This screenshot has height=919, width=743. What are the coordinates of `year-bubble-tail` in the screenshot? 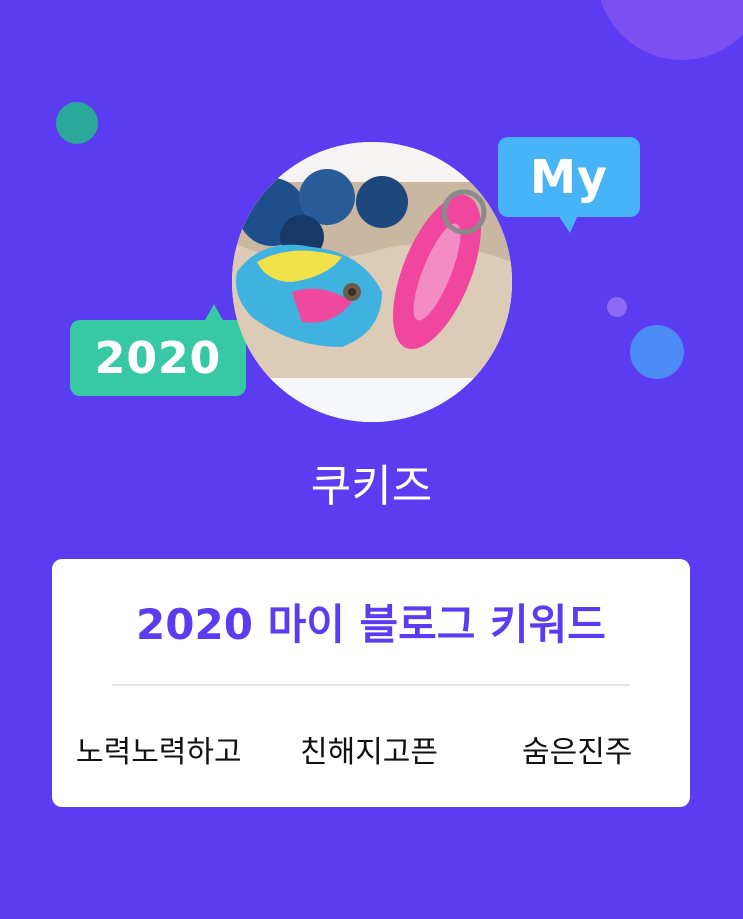 It's located at (214, 313).